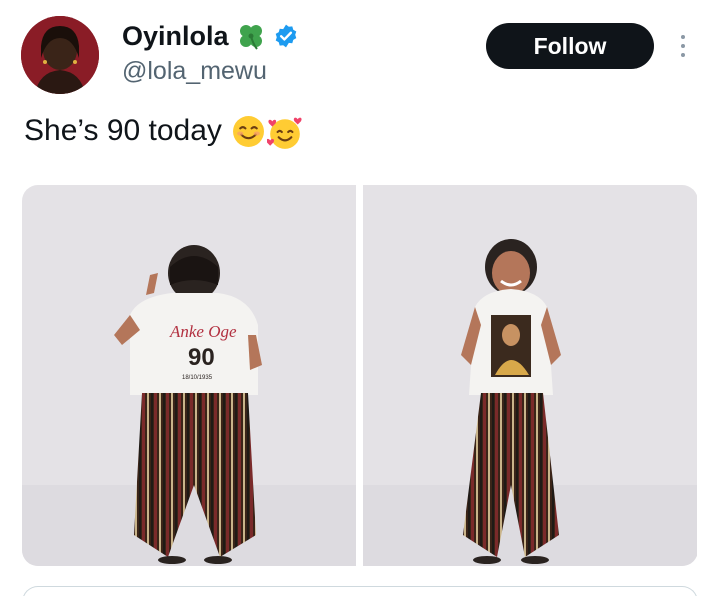  I want to click on author-avatar, so click(60, 55).